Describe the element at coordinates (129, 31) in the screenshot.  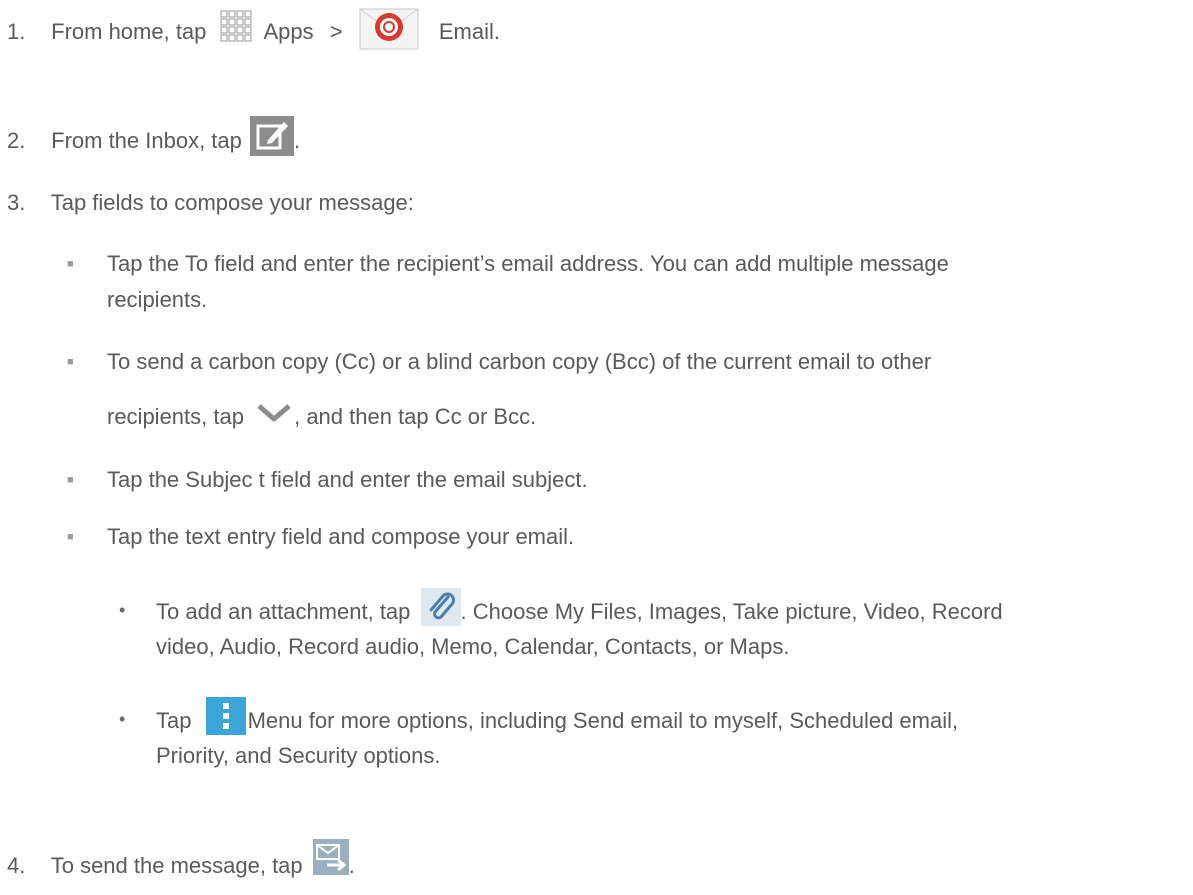
I see `step-text: From home, tap` at that location.